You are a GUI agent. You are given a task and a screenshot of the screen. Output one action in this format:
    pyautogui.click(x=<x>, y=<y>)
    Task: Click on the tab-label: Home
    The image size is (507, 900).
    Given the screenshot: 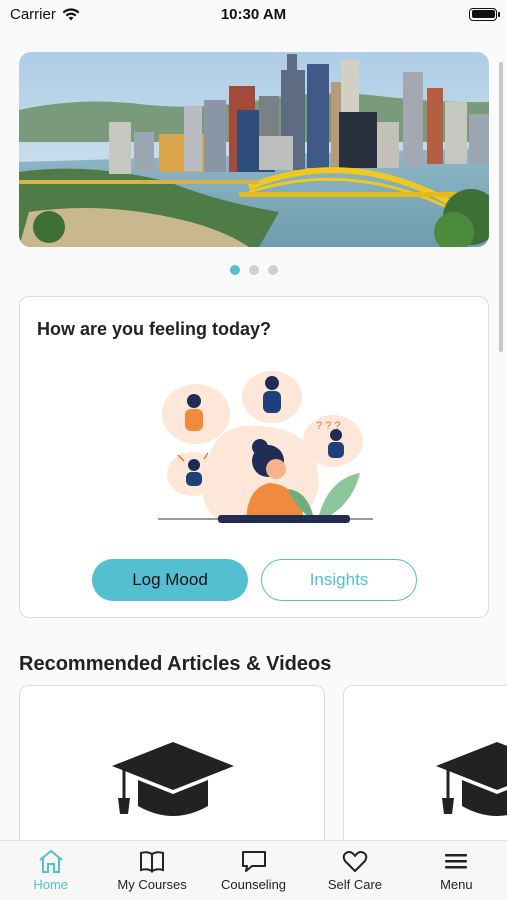 What is the action you would take?
    pyautogui.click(x=51, y=884)
    